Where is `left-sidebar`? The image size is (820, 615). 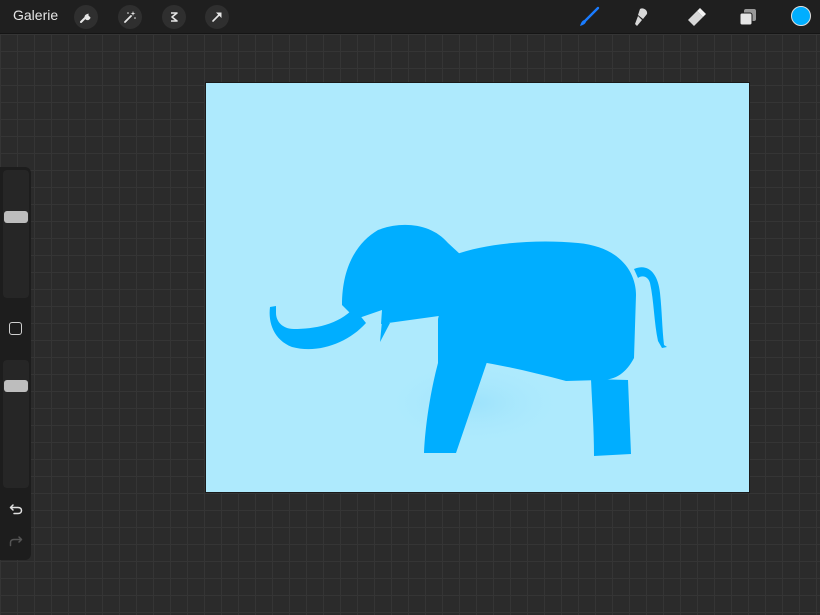 left-sidebar is located at coordinates (15, 363).